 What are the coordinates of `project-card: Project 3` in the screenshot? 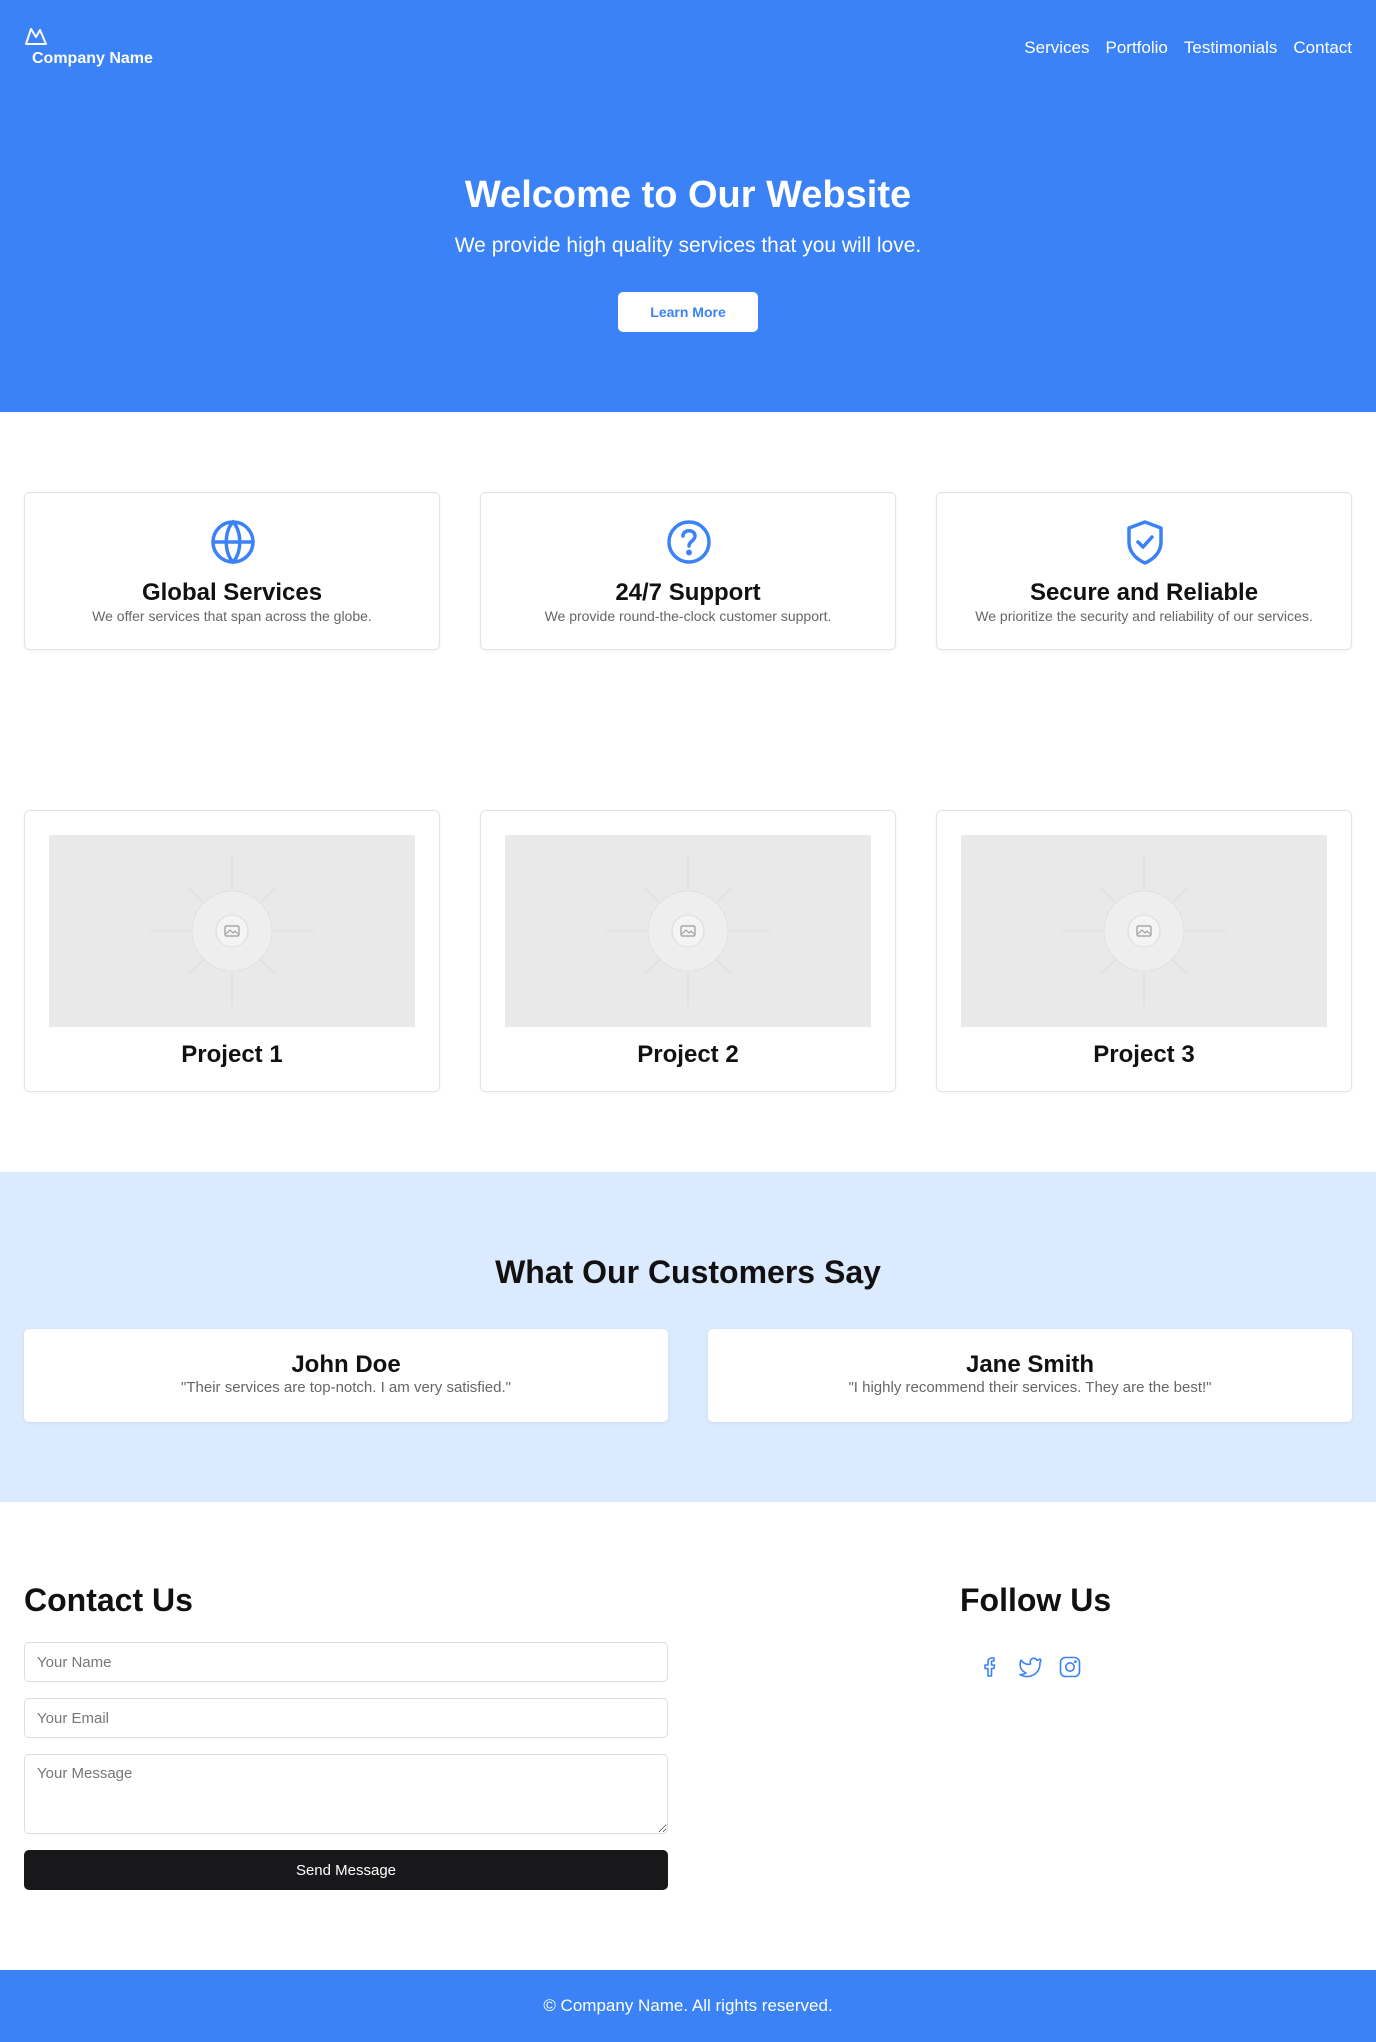 It's located at (1144, 951).